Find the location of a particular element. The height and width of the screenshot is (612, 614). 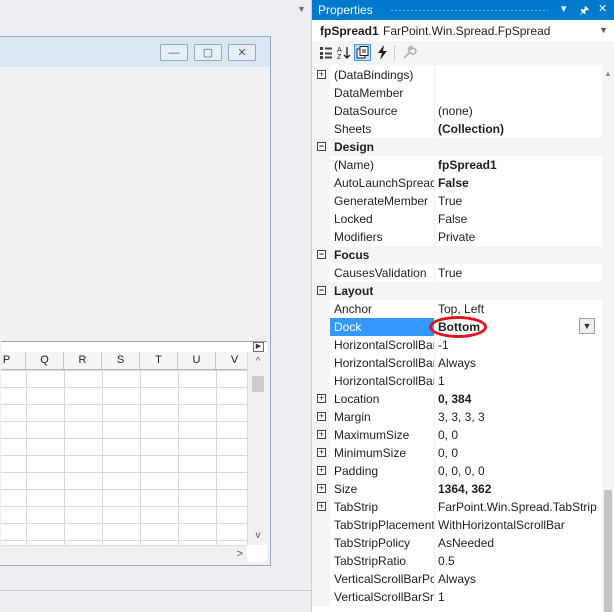

property-value: 1364, 362 is located at coordinates (520, 489).